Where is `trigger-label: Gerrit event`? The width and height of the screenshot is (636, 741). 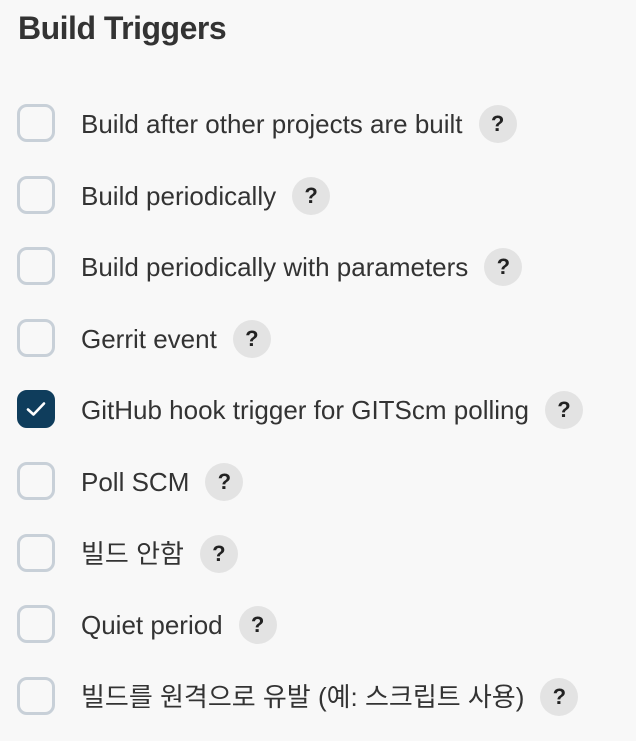 trigger-label: Gerrit event is located at coordinates (149, 339).